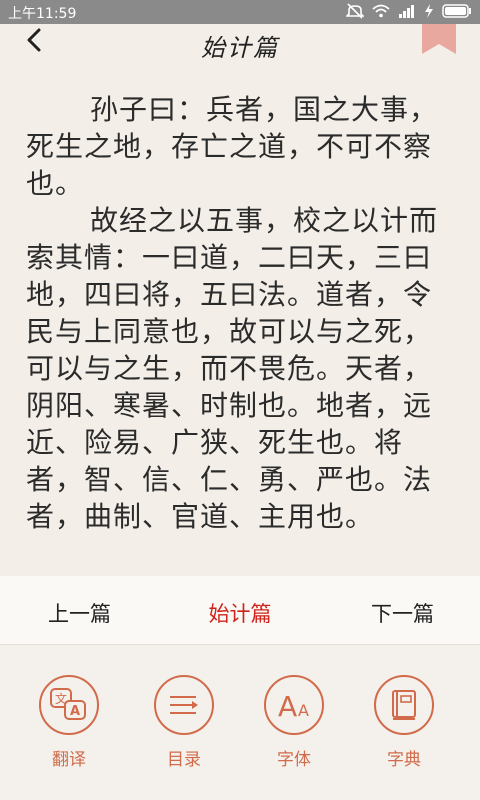  I want to click on font-size-icon: A A, so click(294, 705).